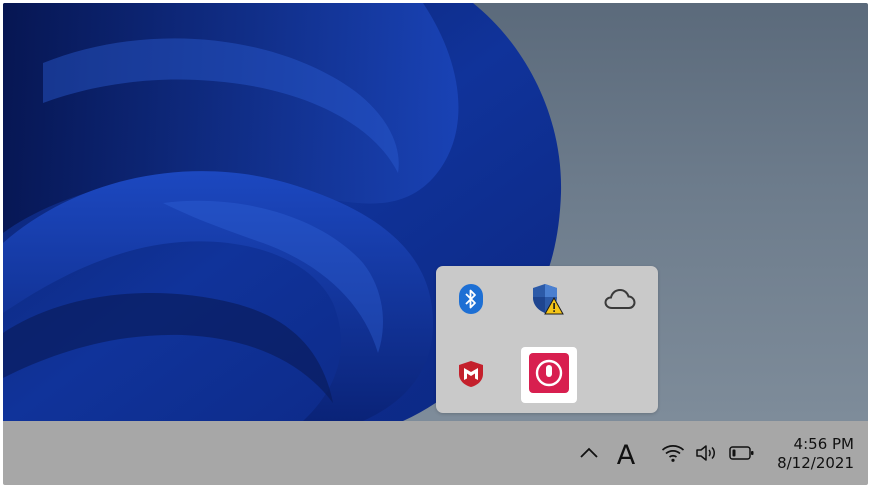 Image resolution: width=871 pixels, height=488 pixels. I want to click on windows-security-warning-icon, so click(548, 301).